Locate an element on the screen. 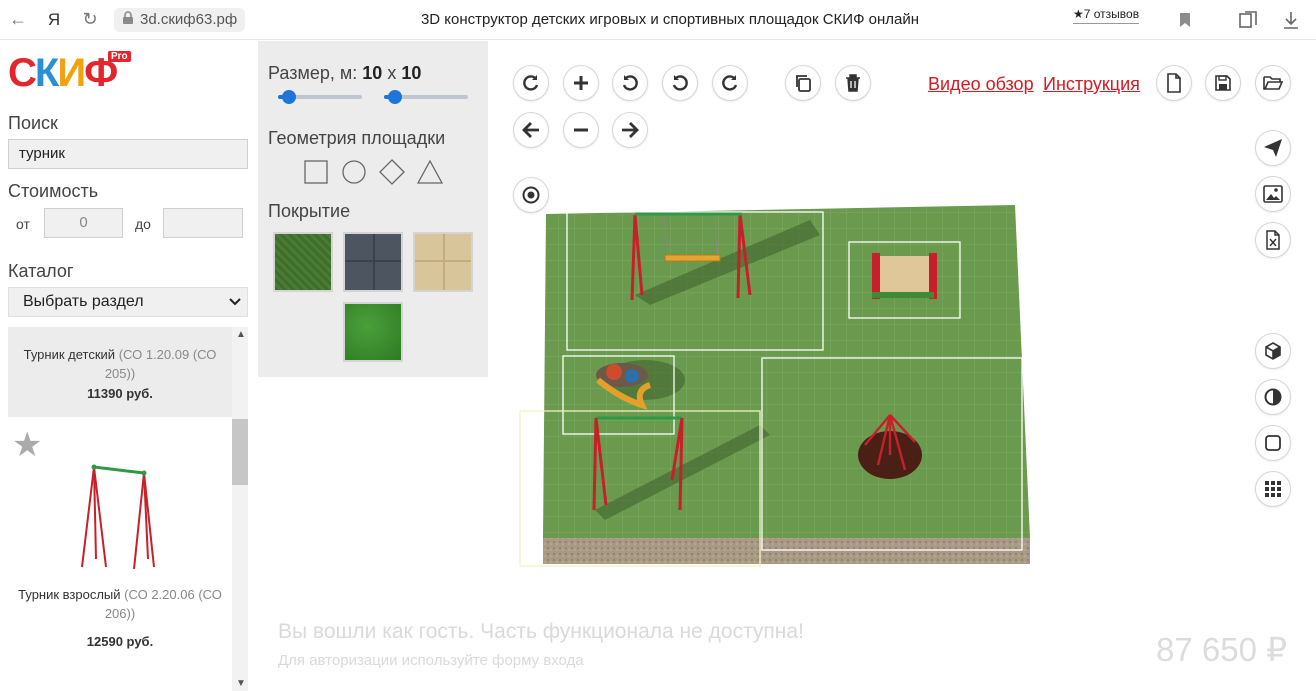 The image size is (1316, 691). address-bar: 3d.скиф63.рф is located at coordinates (180, 19).